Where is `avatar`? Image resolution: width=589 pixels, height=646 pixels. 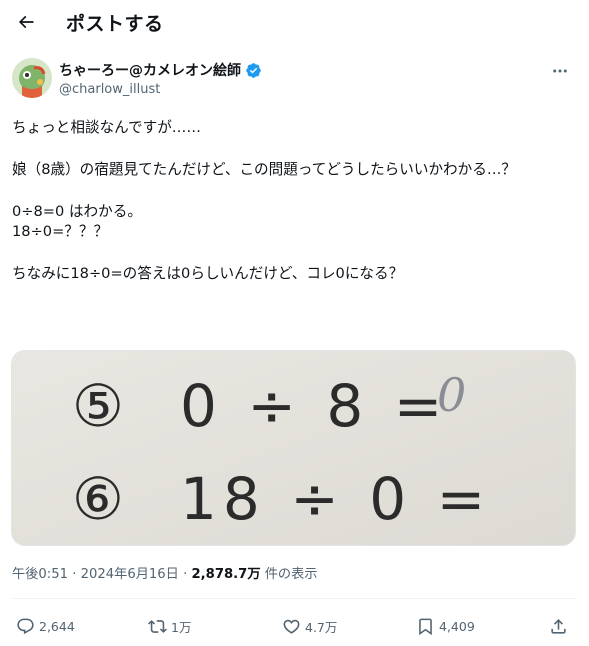 avatar is located at coordinates (32, 78).